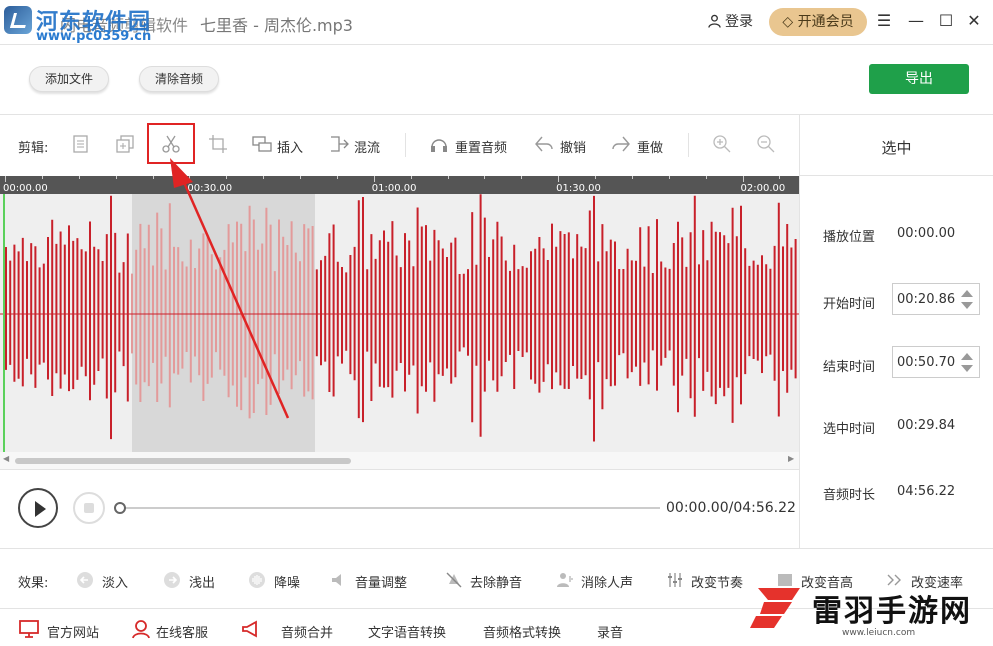 This screenshot has height=646, width=993. I want to click on vip-label: 开通会员, so click(825, 22).